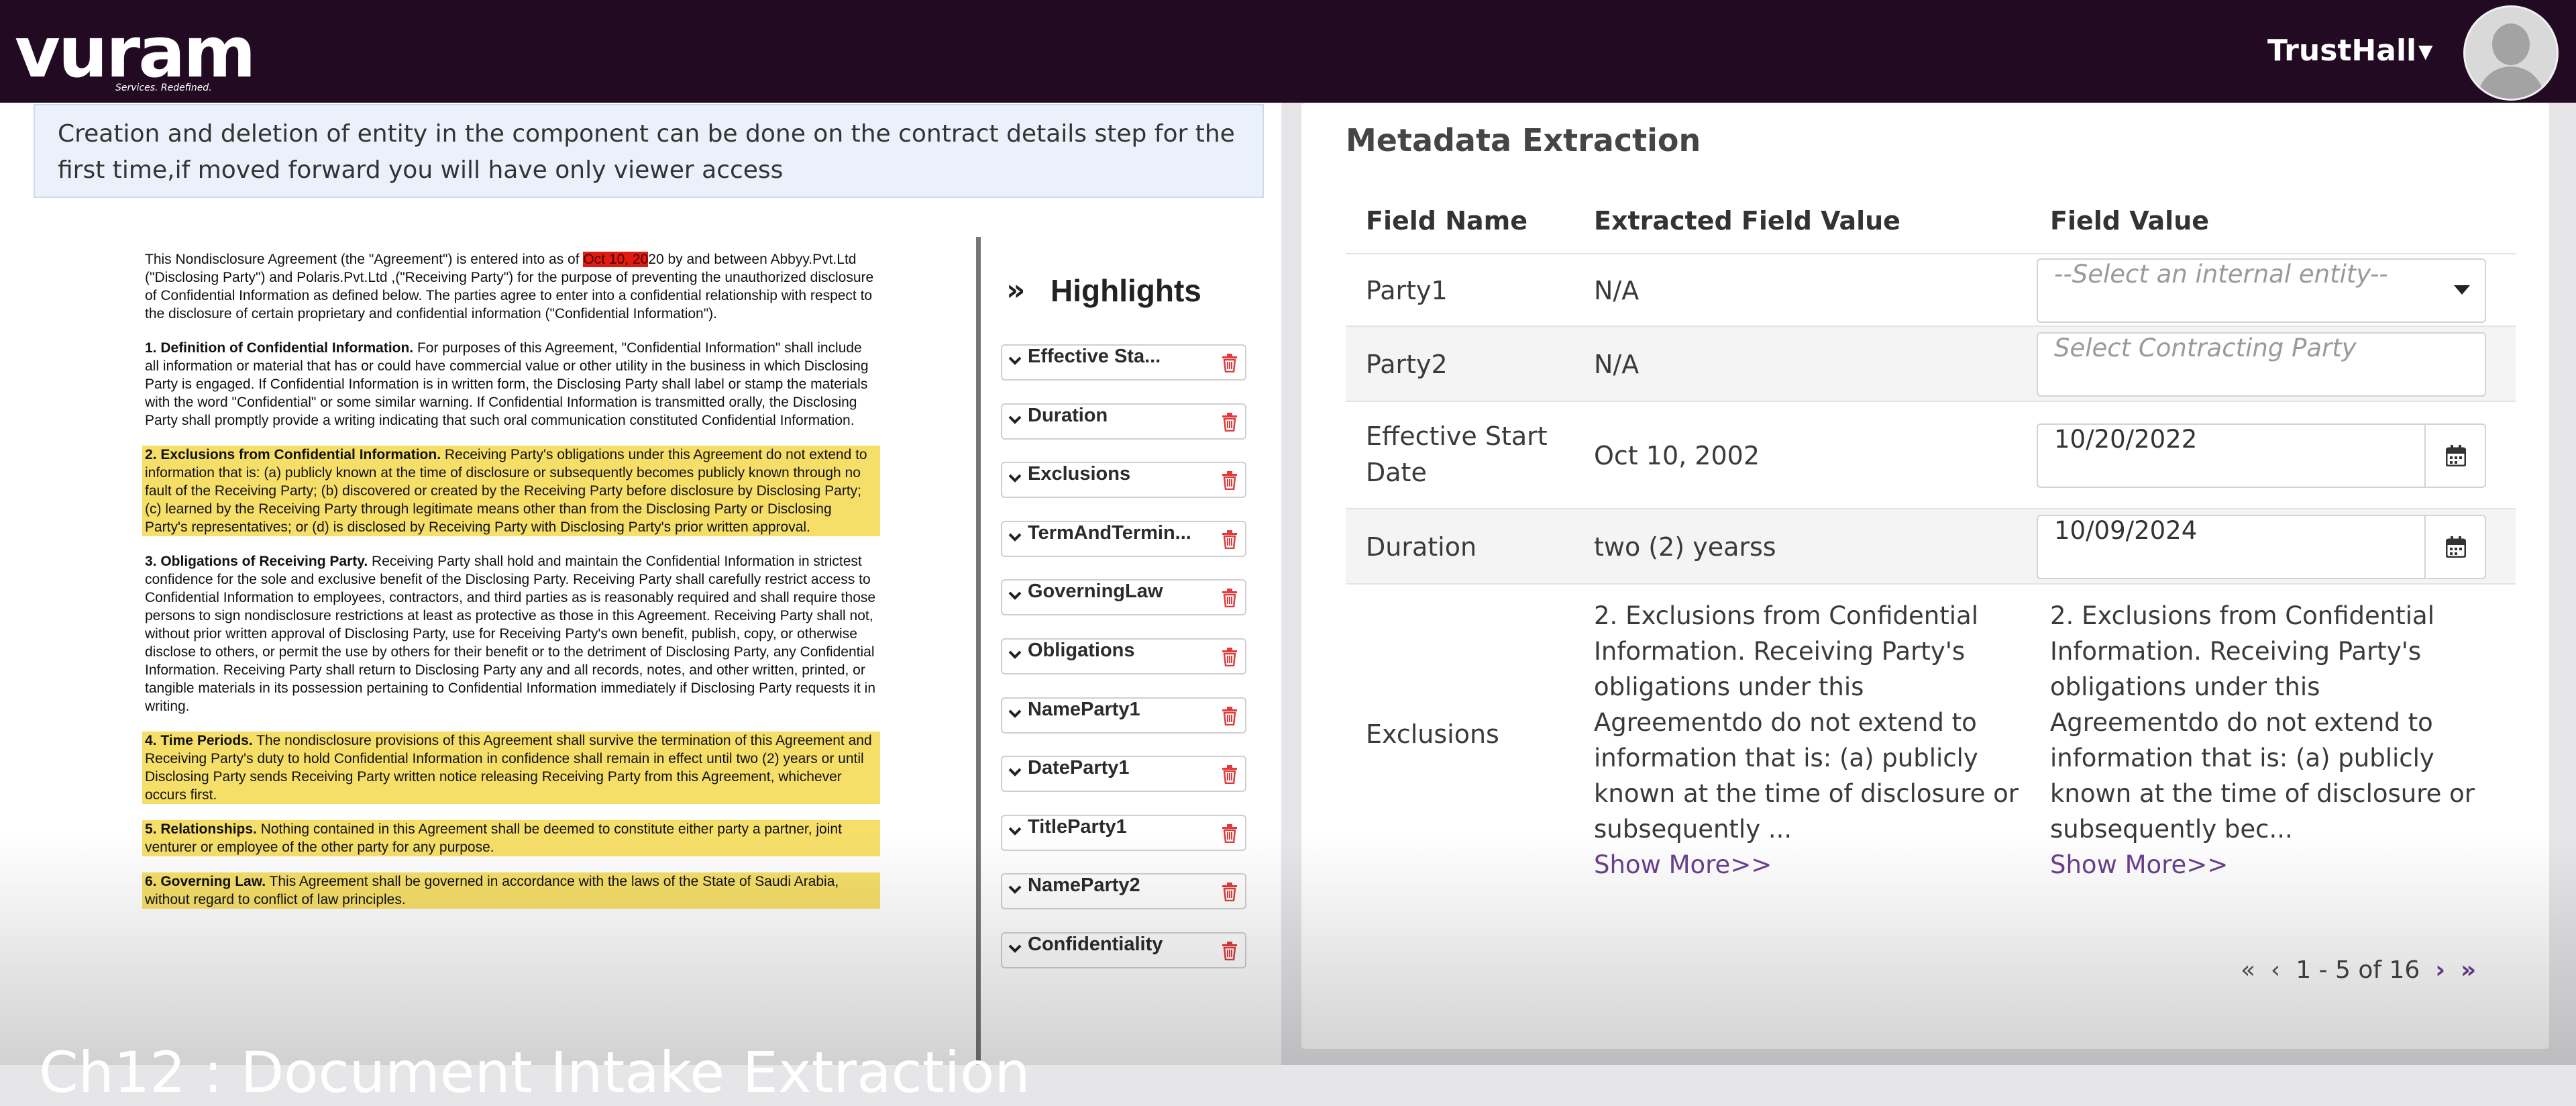 The height and width of the screenshot is (1106, 2576). What do you see at coordinates (1015, 290) in the screenshot?
I see `double-chevron-right-icon: »` at bounding box center [1015, 290].